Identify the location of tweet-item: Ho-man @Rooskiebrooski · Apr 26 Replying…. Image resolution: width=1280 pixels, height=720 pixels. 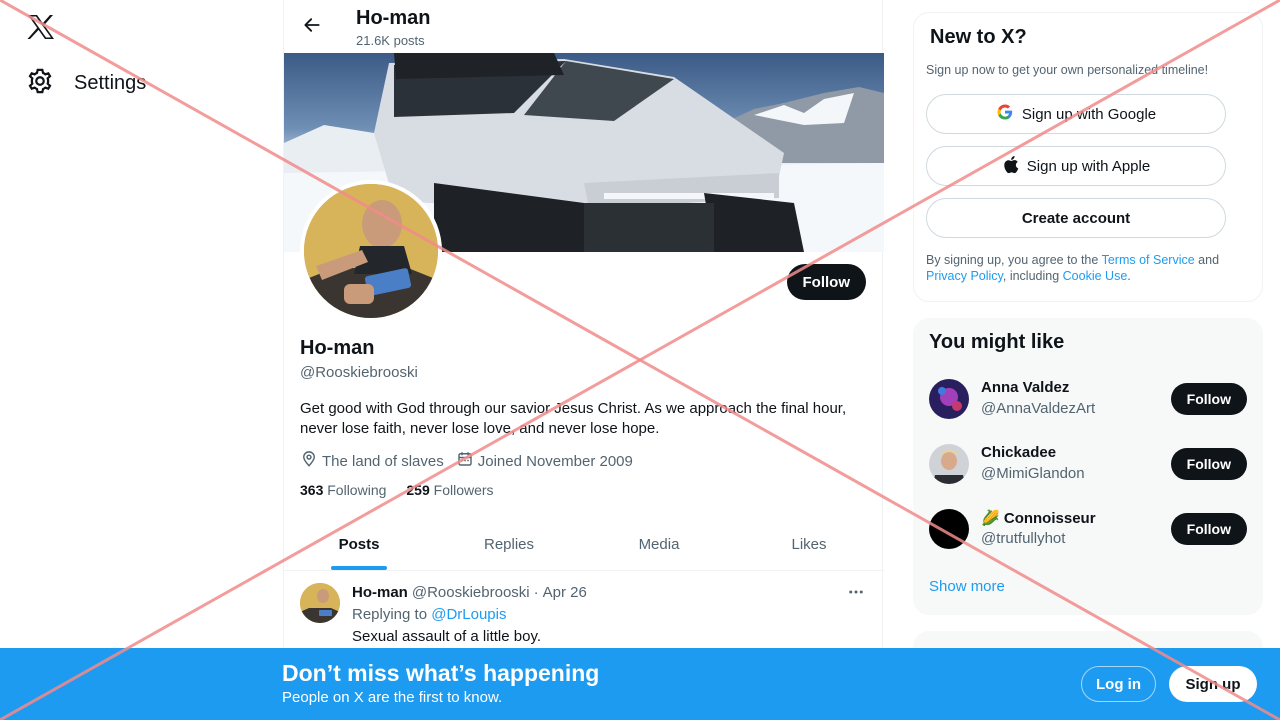
(584, 612).